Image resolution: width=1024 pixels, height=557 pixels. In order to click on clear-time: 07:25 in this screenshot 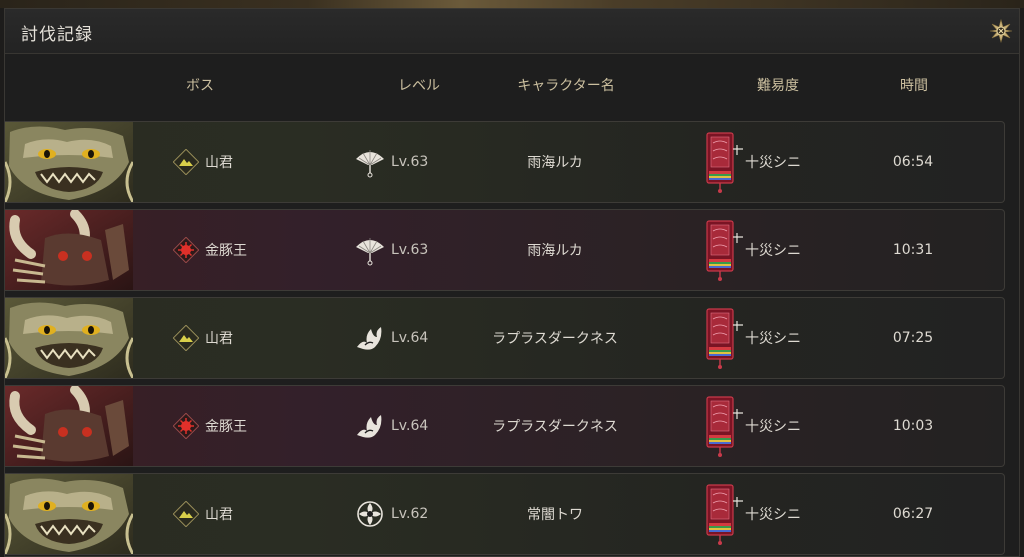, I will do `click(913, 338)`.